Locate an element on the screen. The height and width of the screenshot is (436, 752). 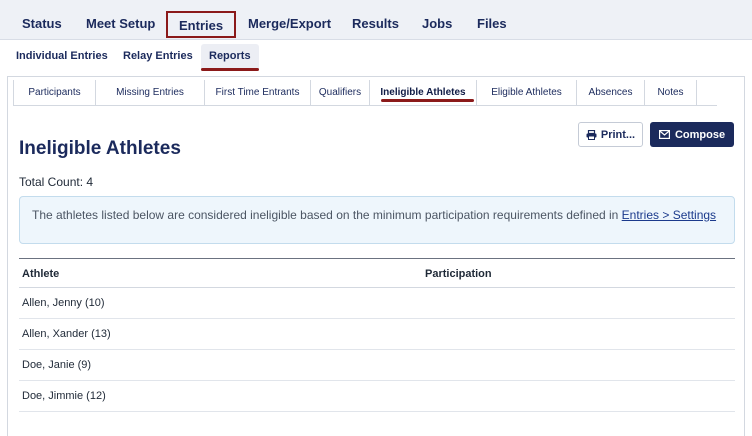
subnav-relay-entries: Relay Entries is located at coordinates (158, 56).